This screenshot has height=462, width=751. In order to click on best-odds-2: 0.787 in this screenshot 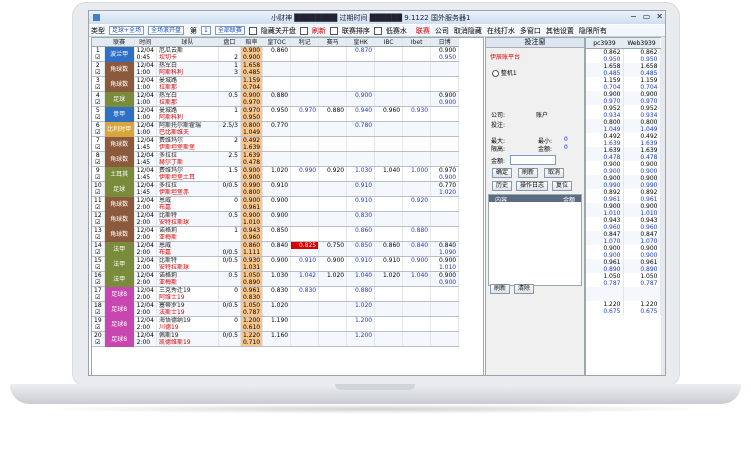, I will do `click(252, 313)`.